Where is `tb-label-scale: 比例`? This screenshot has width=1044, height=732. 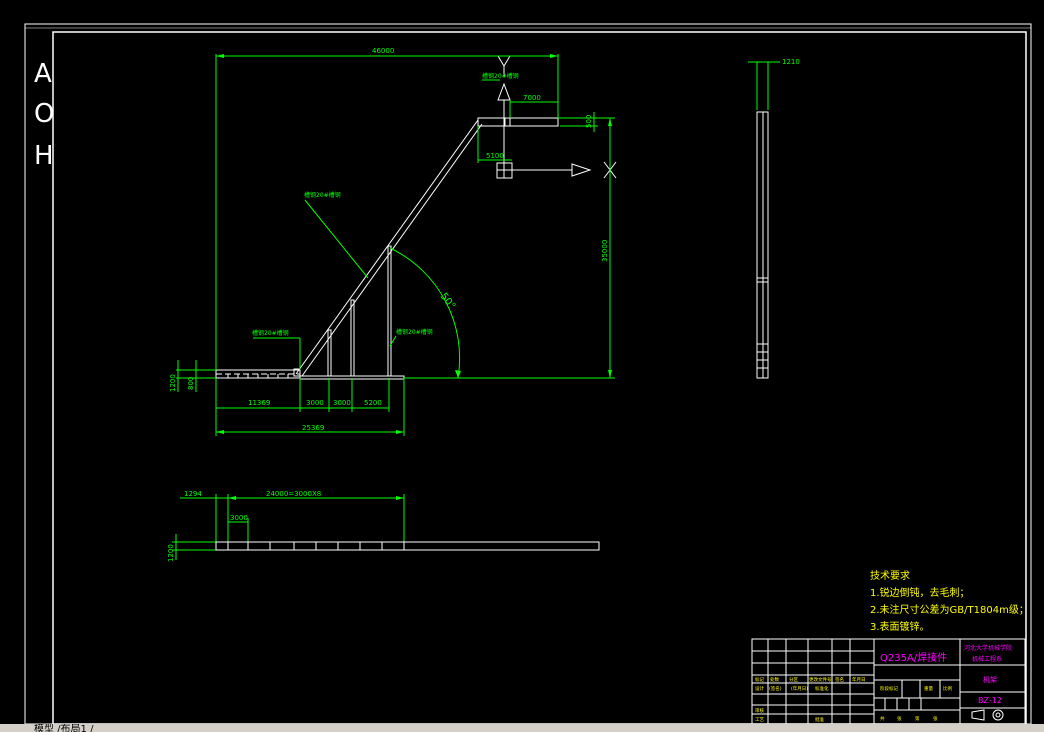
tb-label-scale: 比例 is located at coordinates (947, 688).